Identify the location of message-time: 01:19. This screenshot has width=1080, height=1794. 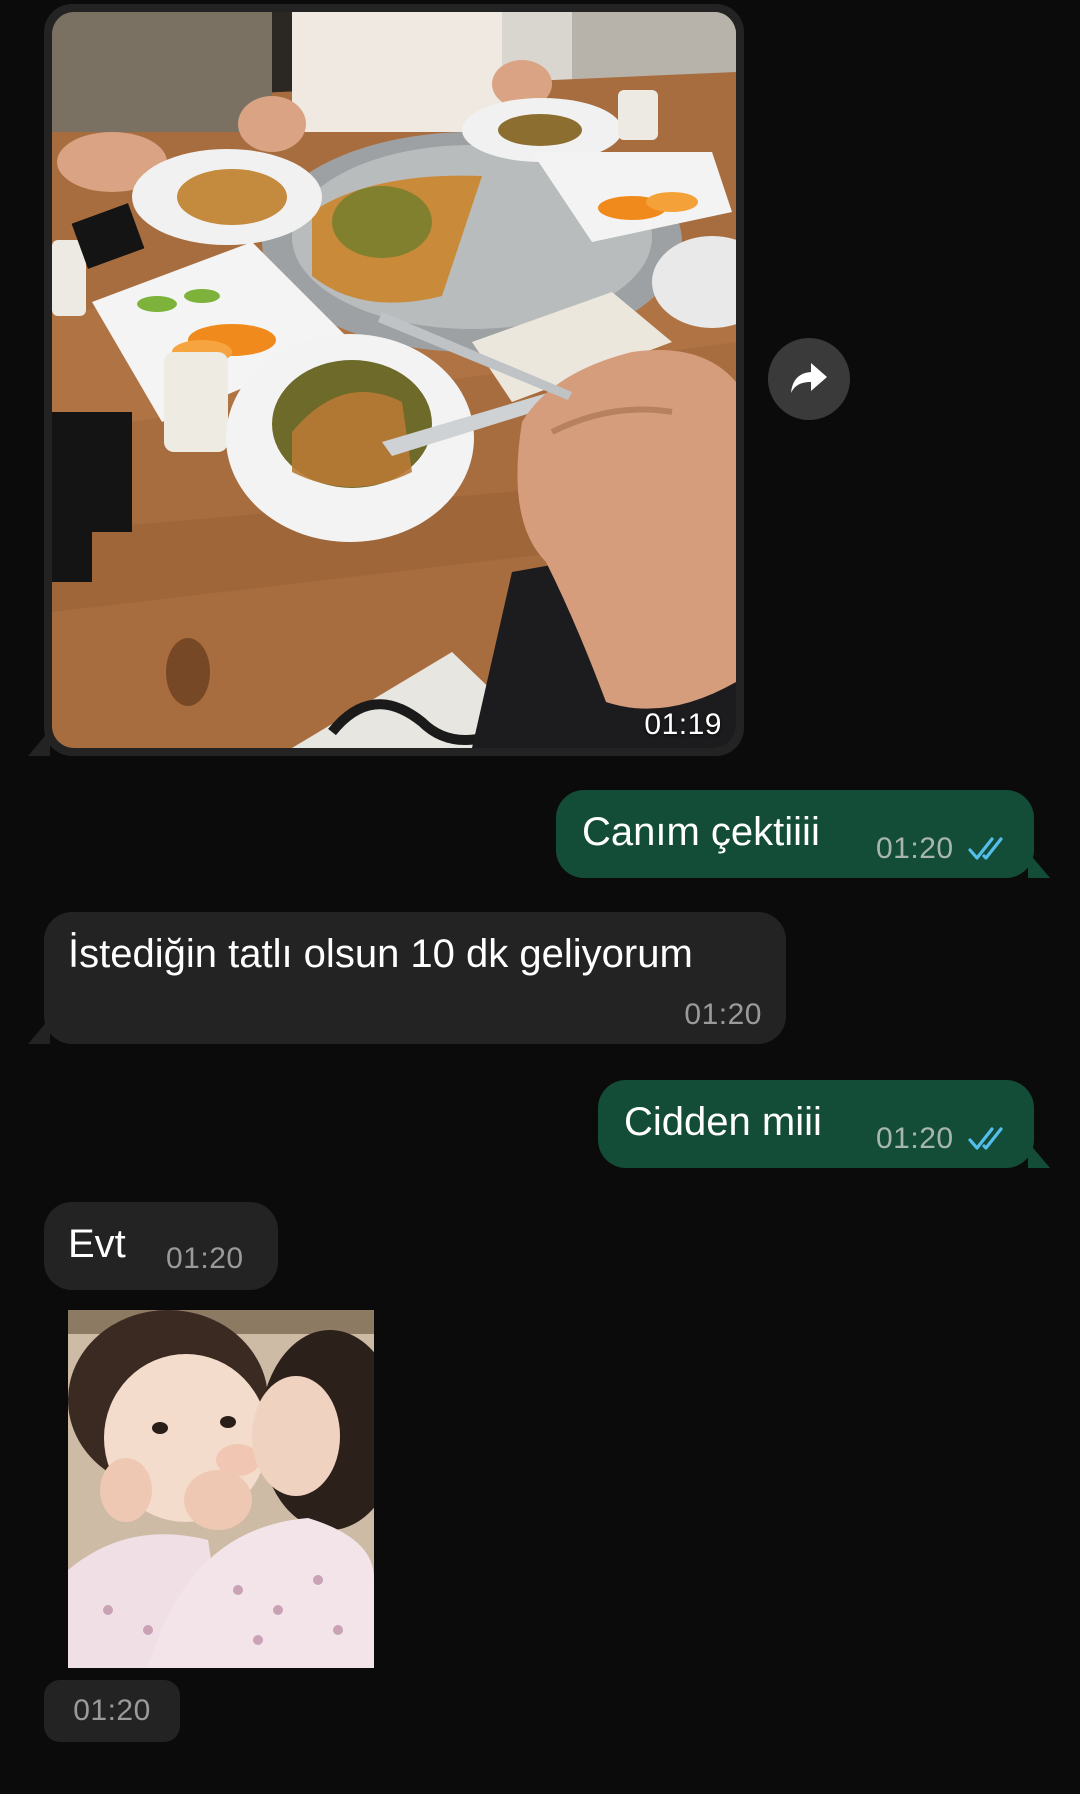
(683, 724).